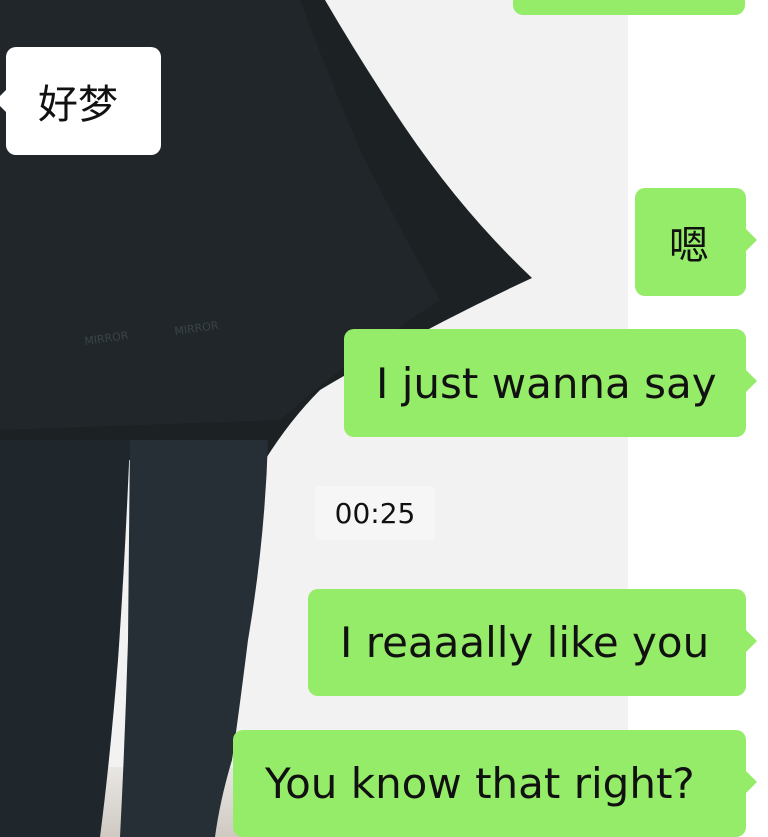 The height and width of the screenshot is (837, 768). What do you see at coordinates (375, 513) in the screenshot?
I see `message-timestamp: 00:25` at bounding box center [375, 513].